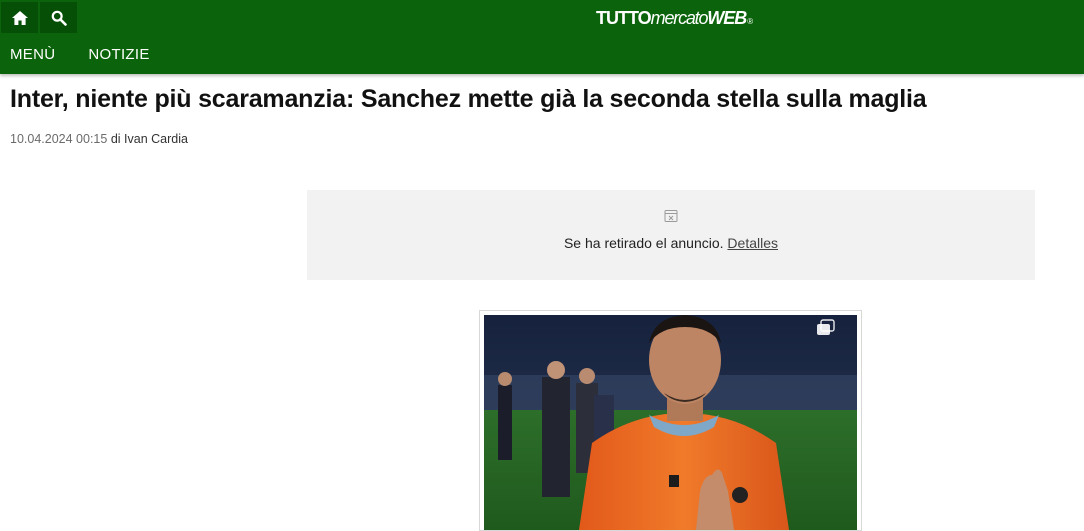  Describe the element at coordinates (86, 56) in the screenshot. I see `main-nav: MENÙ NOTIZIE` at that location.